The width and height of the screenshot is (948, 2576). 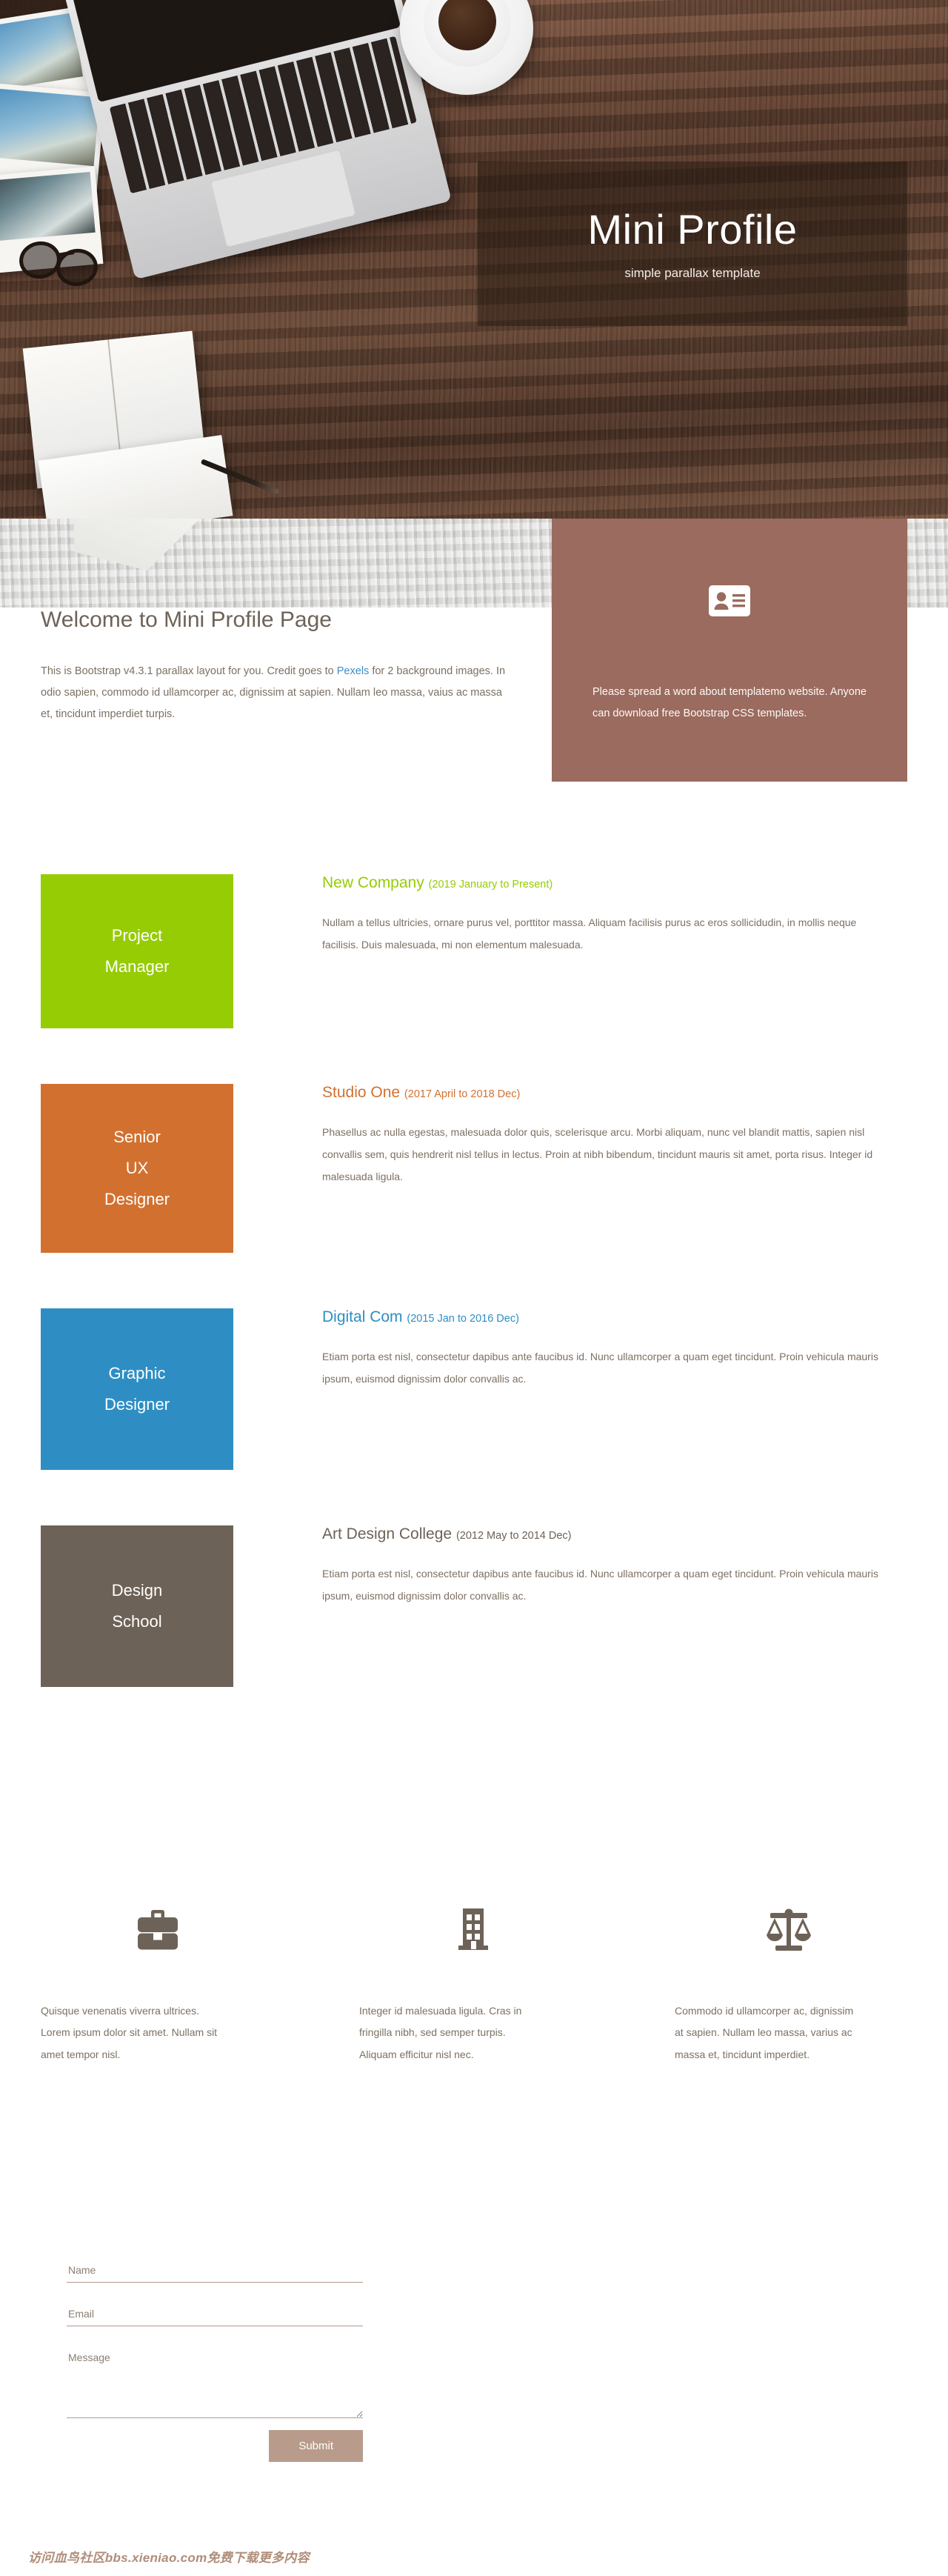 What do you see at coordinates (137, 1137) in the screenshot?
I see `resume-role-line: Senior` at bounding box center [137, 1137].